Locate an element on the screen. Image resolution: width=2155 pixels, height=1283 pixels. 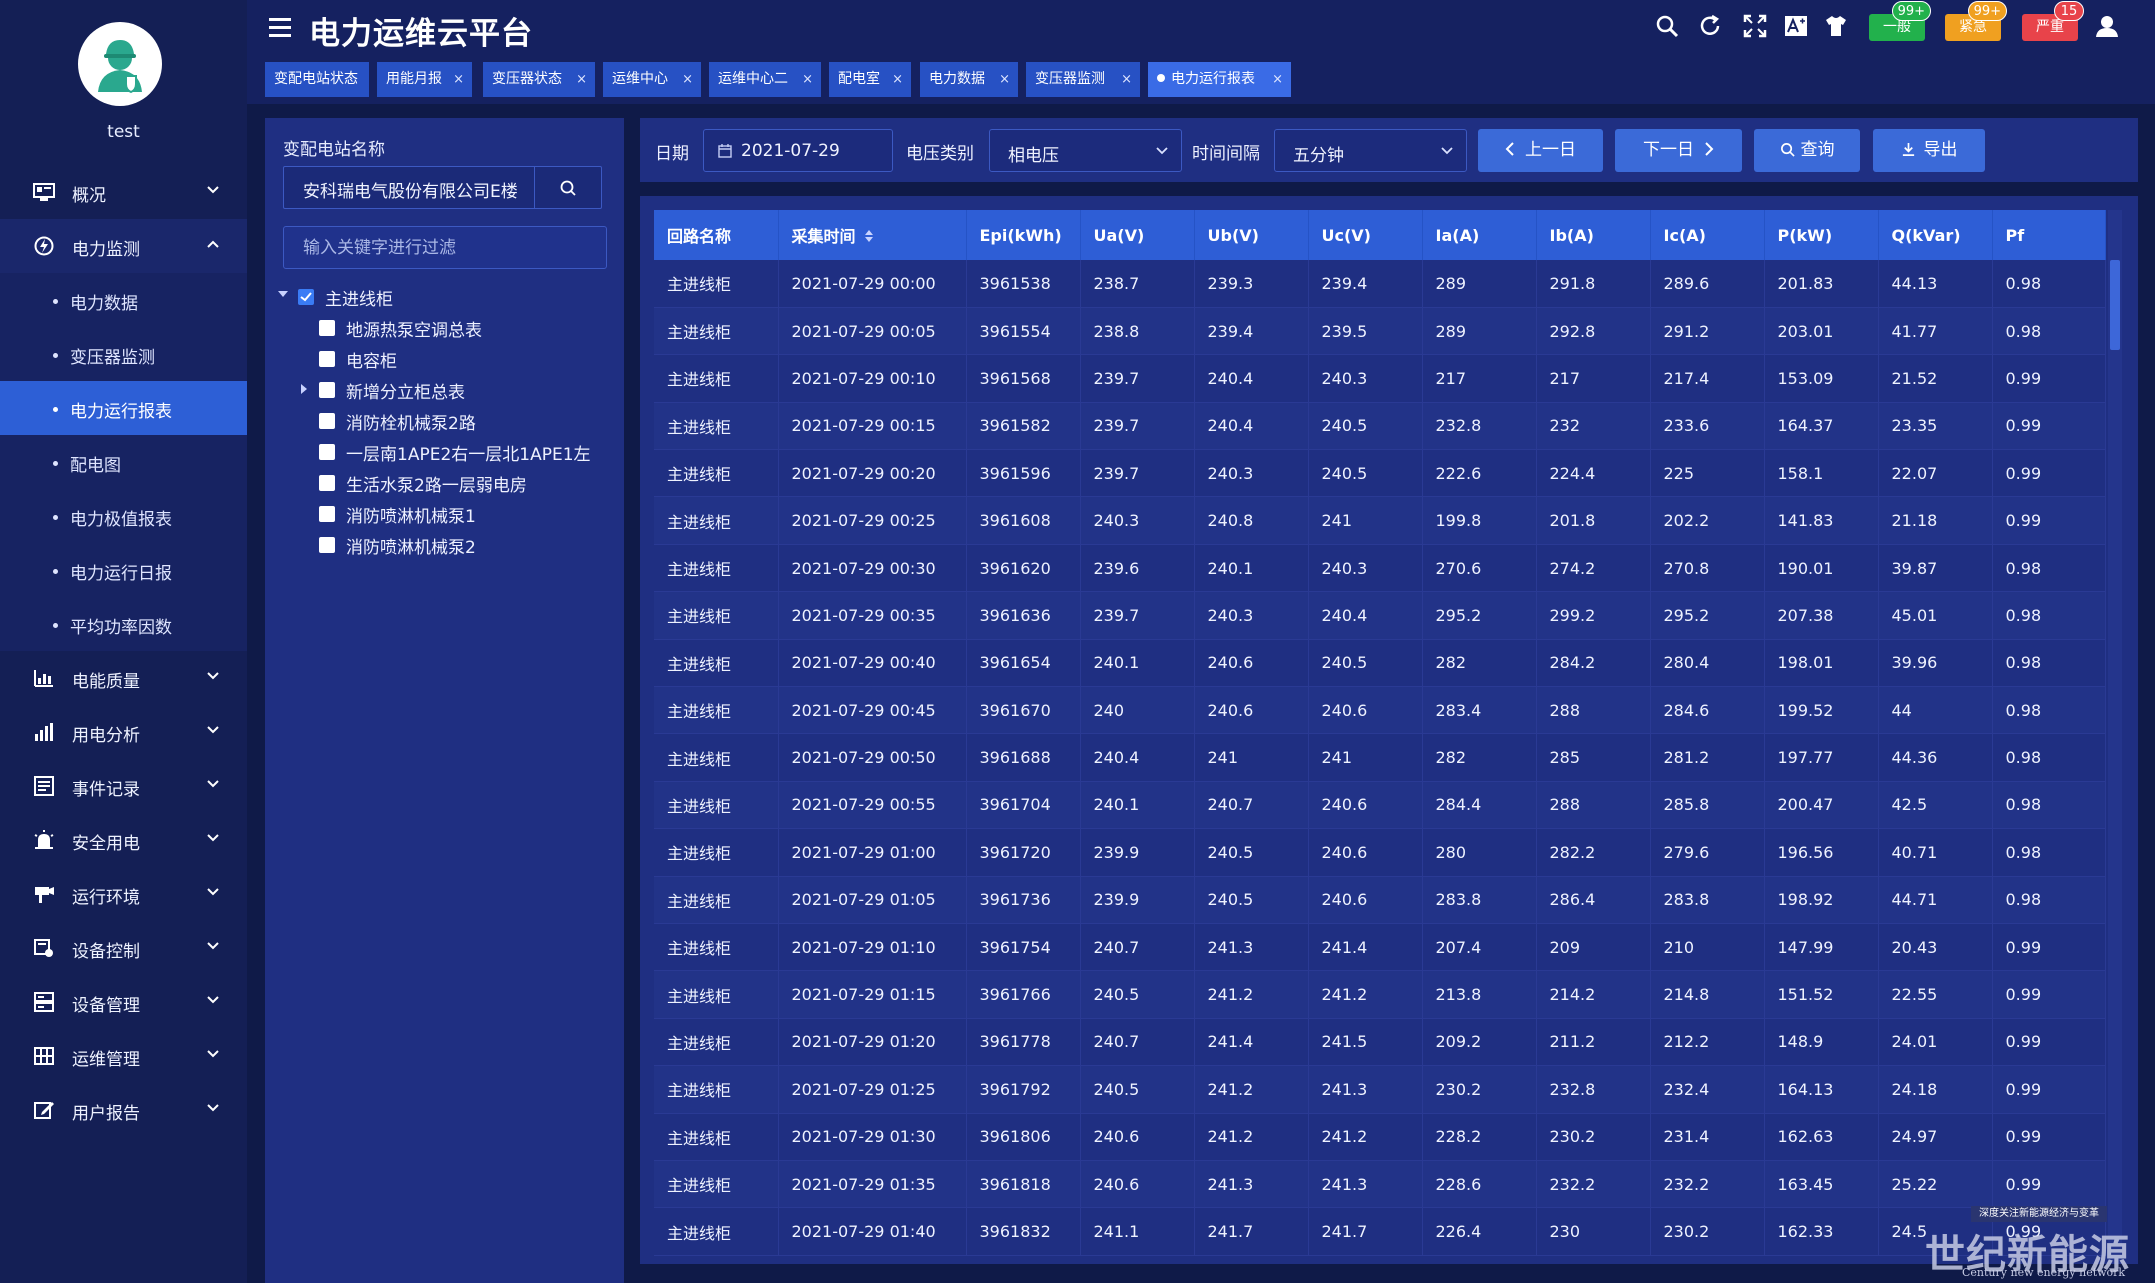
table-cell: 291.8 is located at coordinates (1593, 284).